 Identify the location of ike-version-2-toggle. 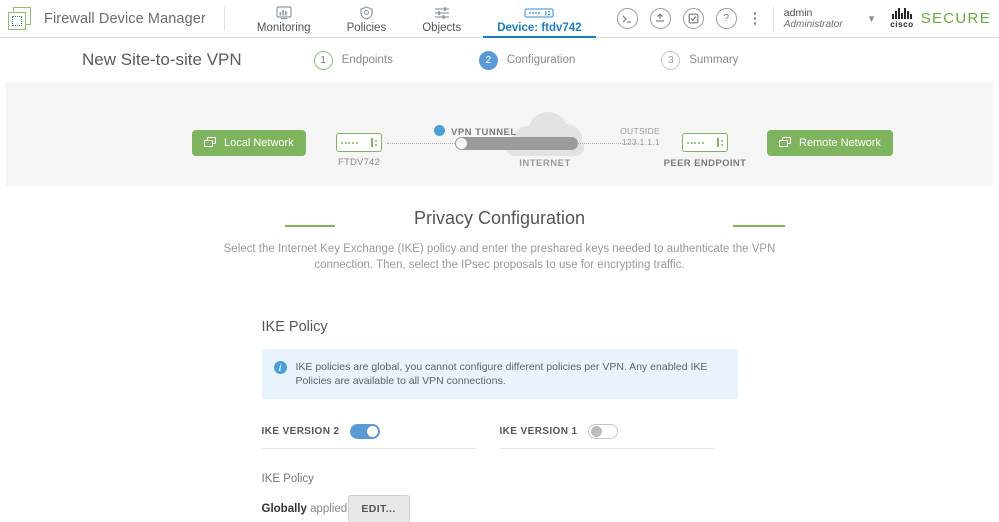
(364, 431).